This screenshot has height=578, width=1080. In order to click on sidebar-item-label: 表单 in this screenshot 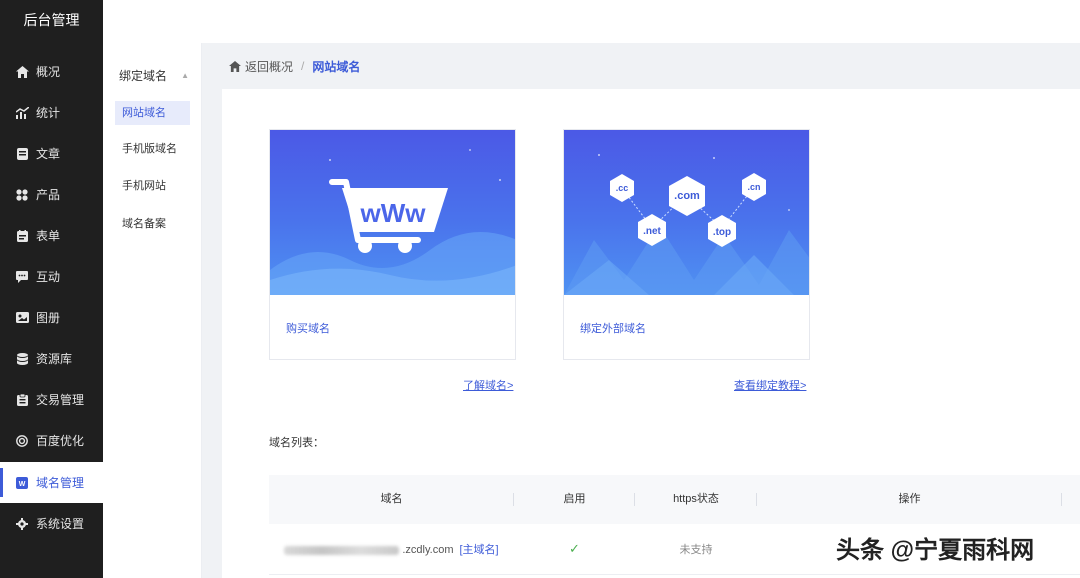, I will do `click(48, 236)`.